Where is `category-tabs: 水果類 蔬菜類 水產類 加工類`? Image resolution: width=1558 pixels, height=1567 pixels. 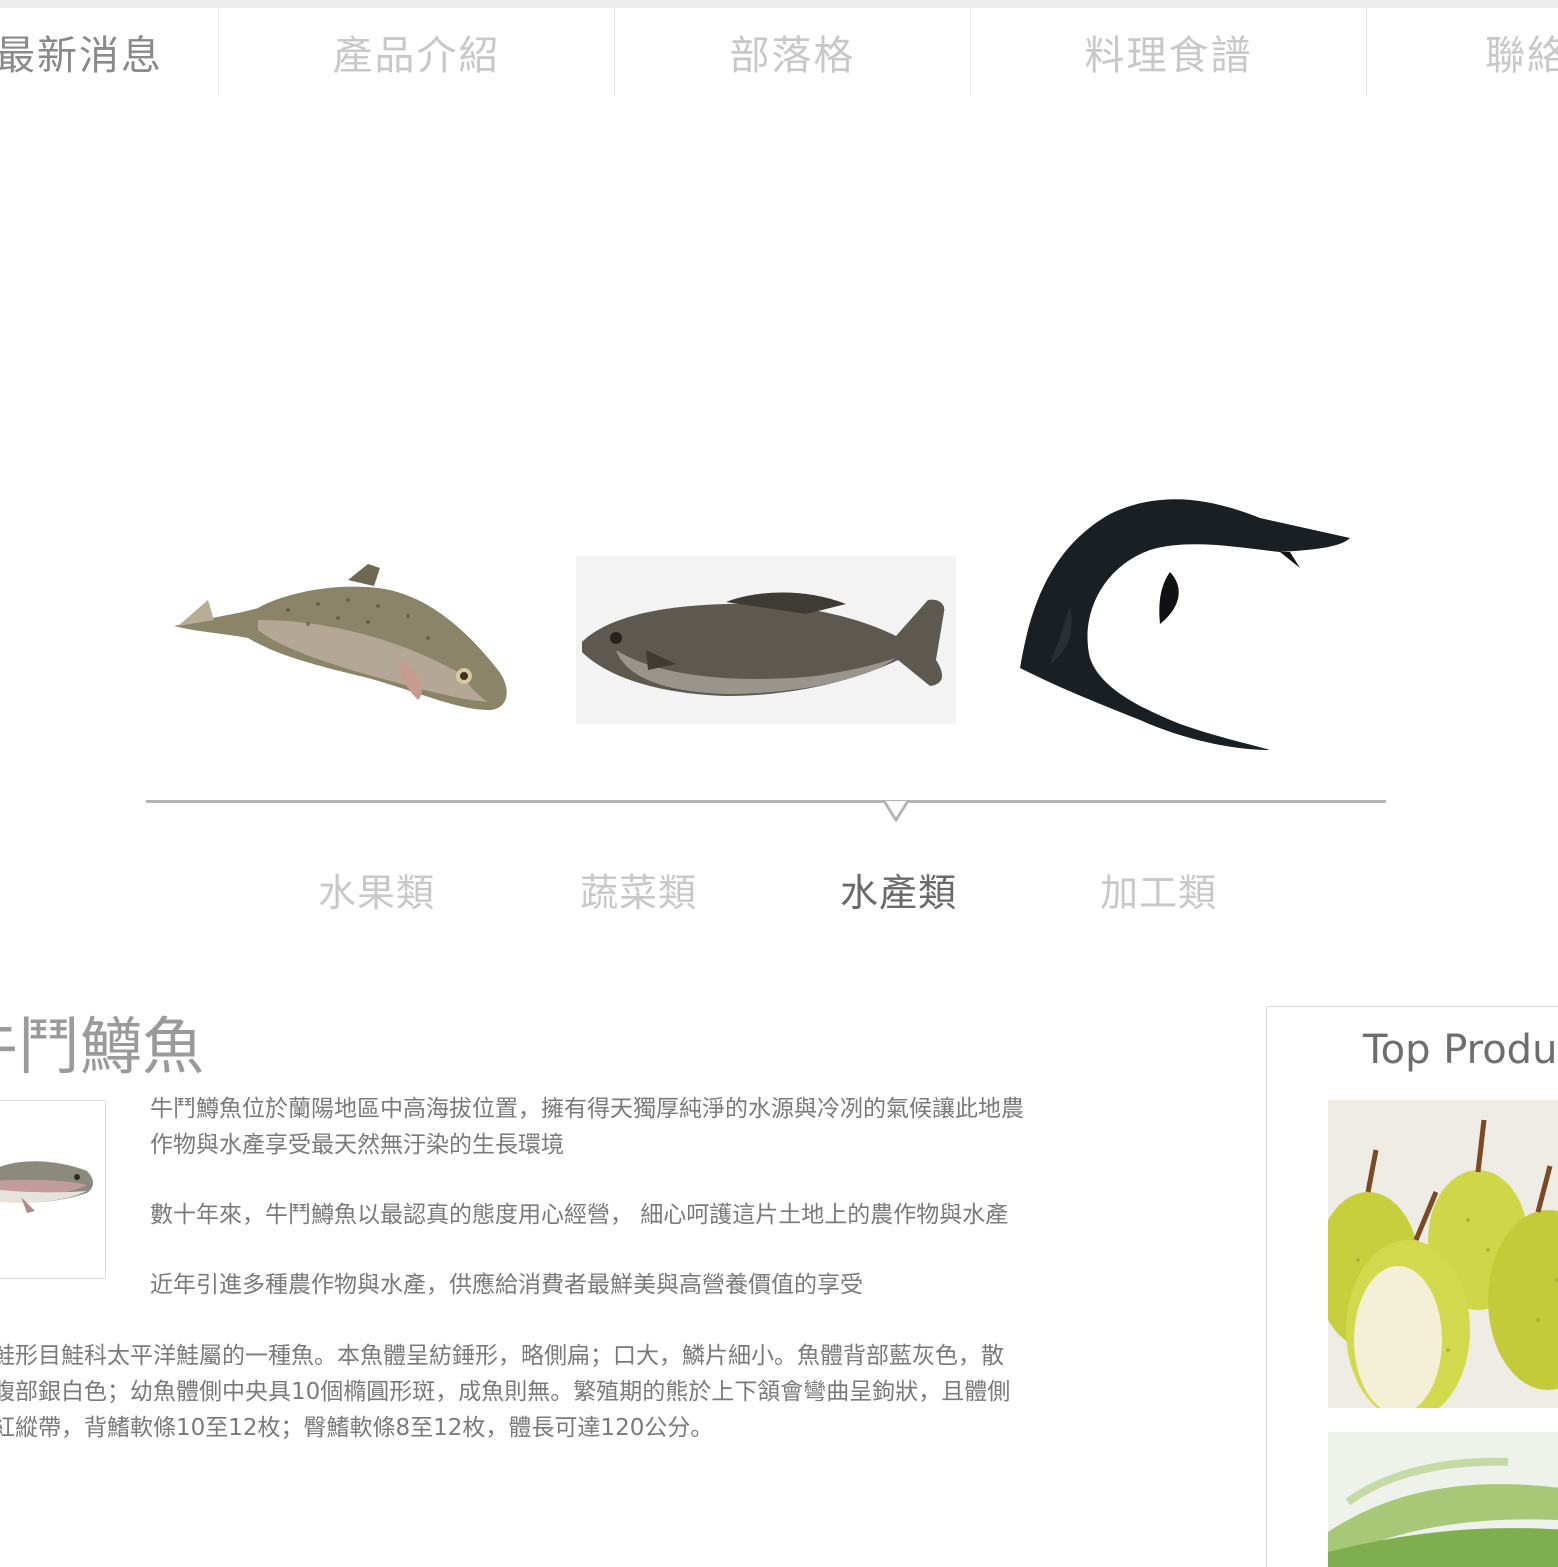
category-tabs: 水果類 蔬菜類 水產類 加工類 is located at coordinates (779, 892).